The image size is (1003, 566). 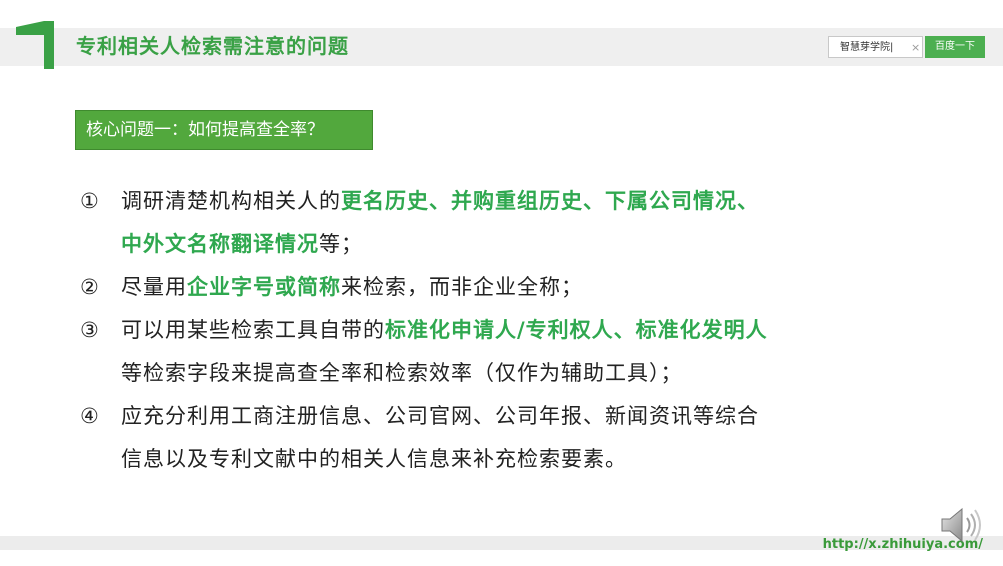 I want to click on search-input: 智慧芽学院| ×, so click(x=875, y=47).